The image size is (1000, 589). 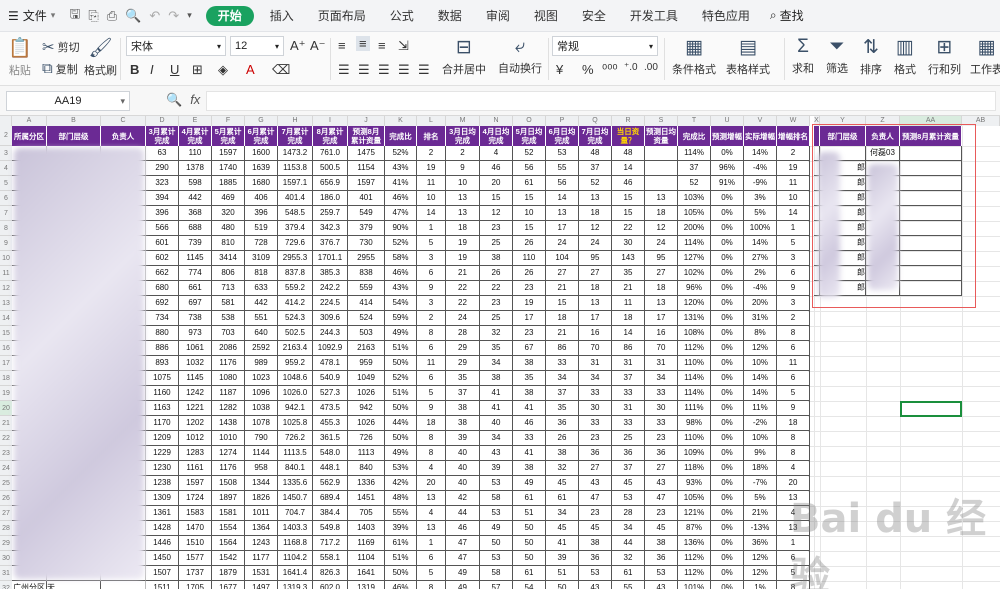 I want to click on table-cell: 3109, so click(x=261, y=258).